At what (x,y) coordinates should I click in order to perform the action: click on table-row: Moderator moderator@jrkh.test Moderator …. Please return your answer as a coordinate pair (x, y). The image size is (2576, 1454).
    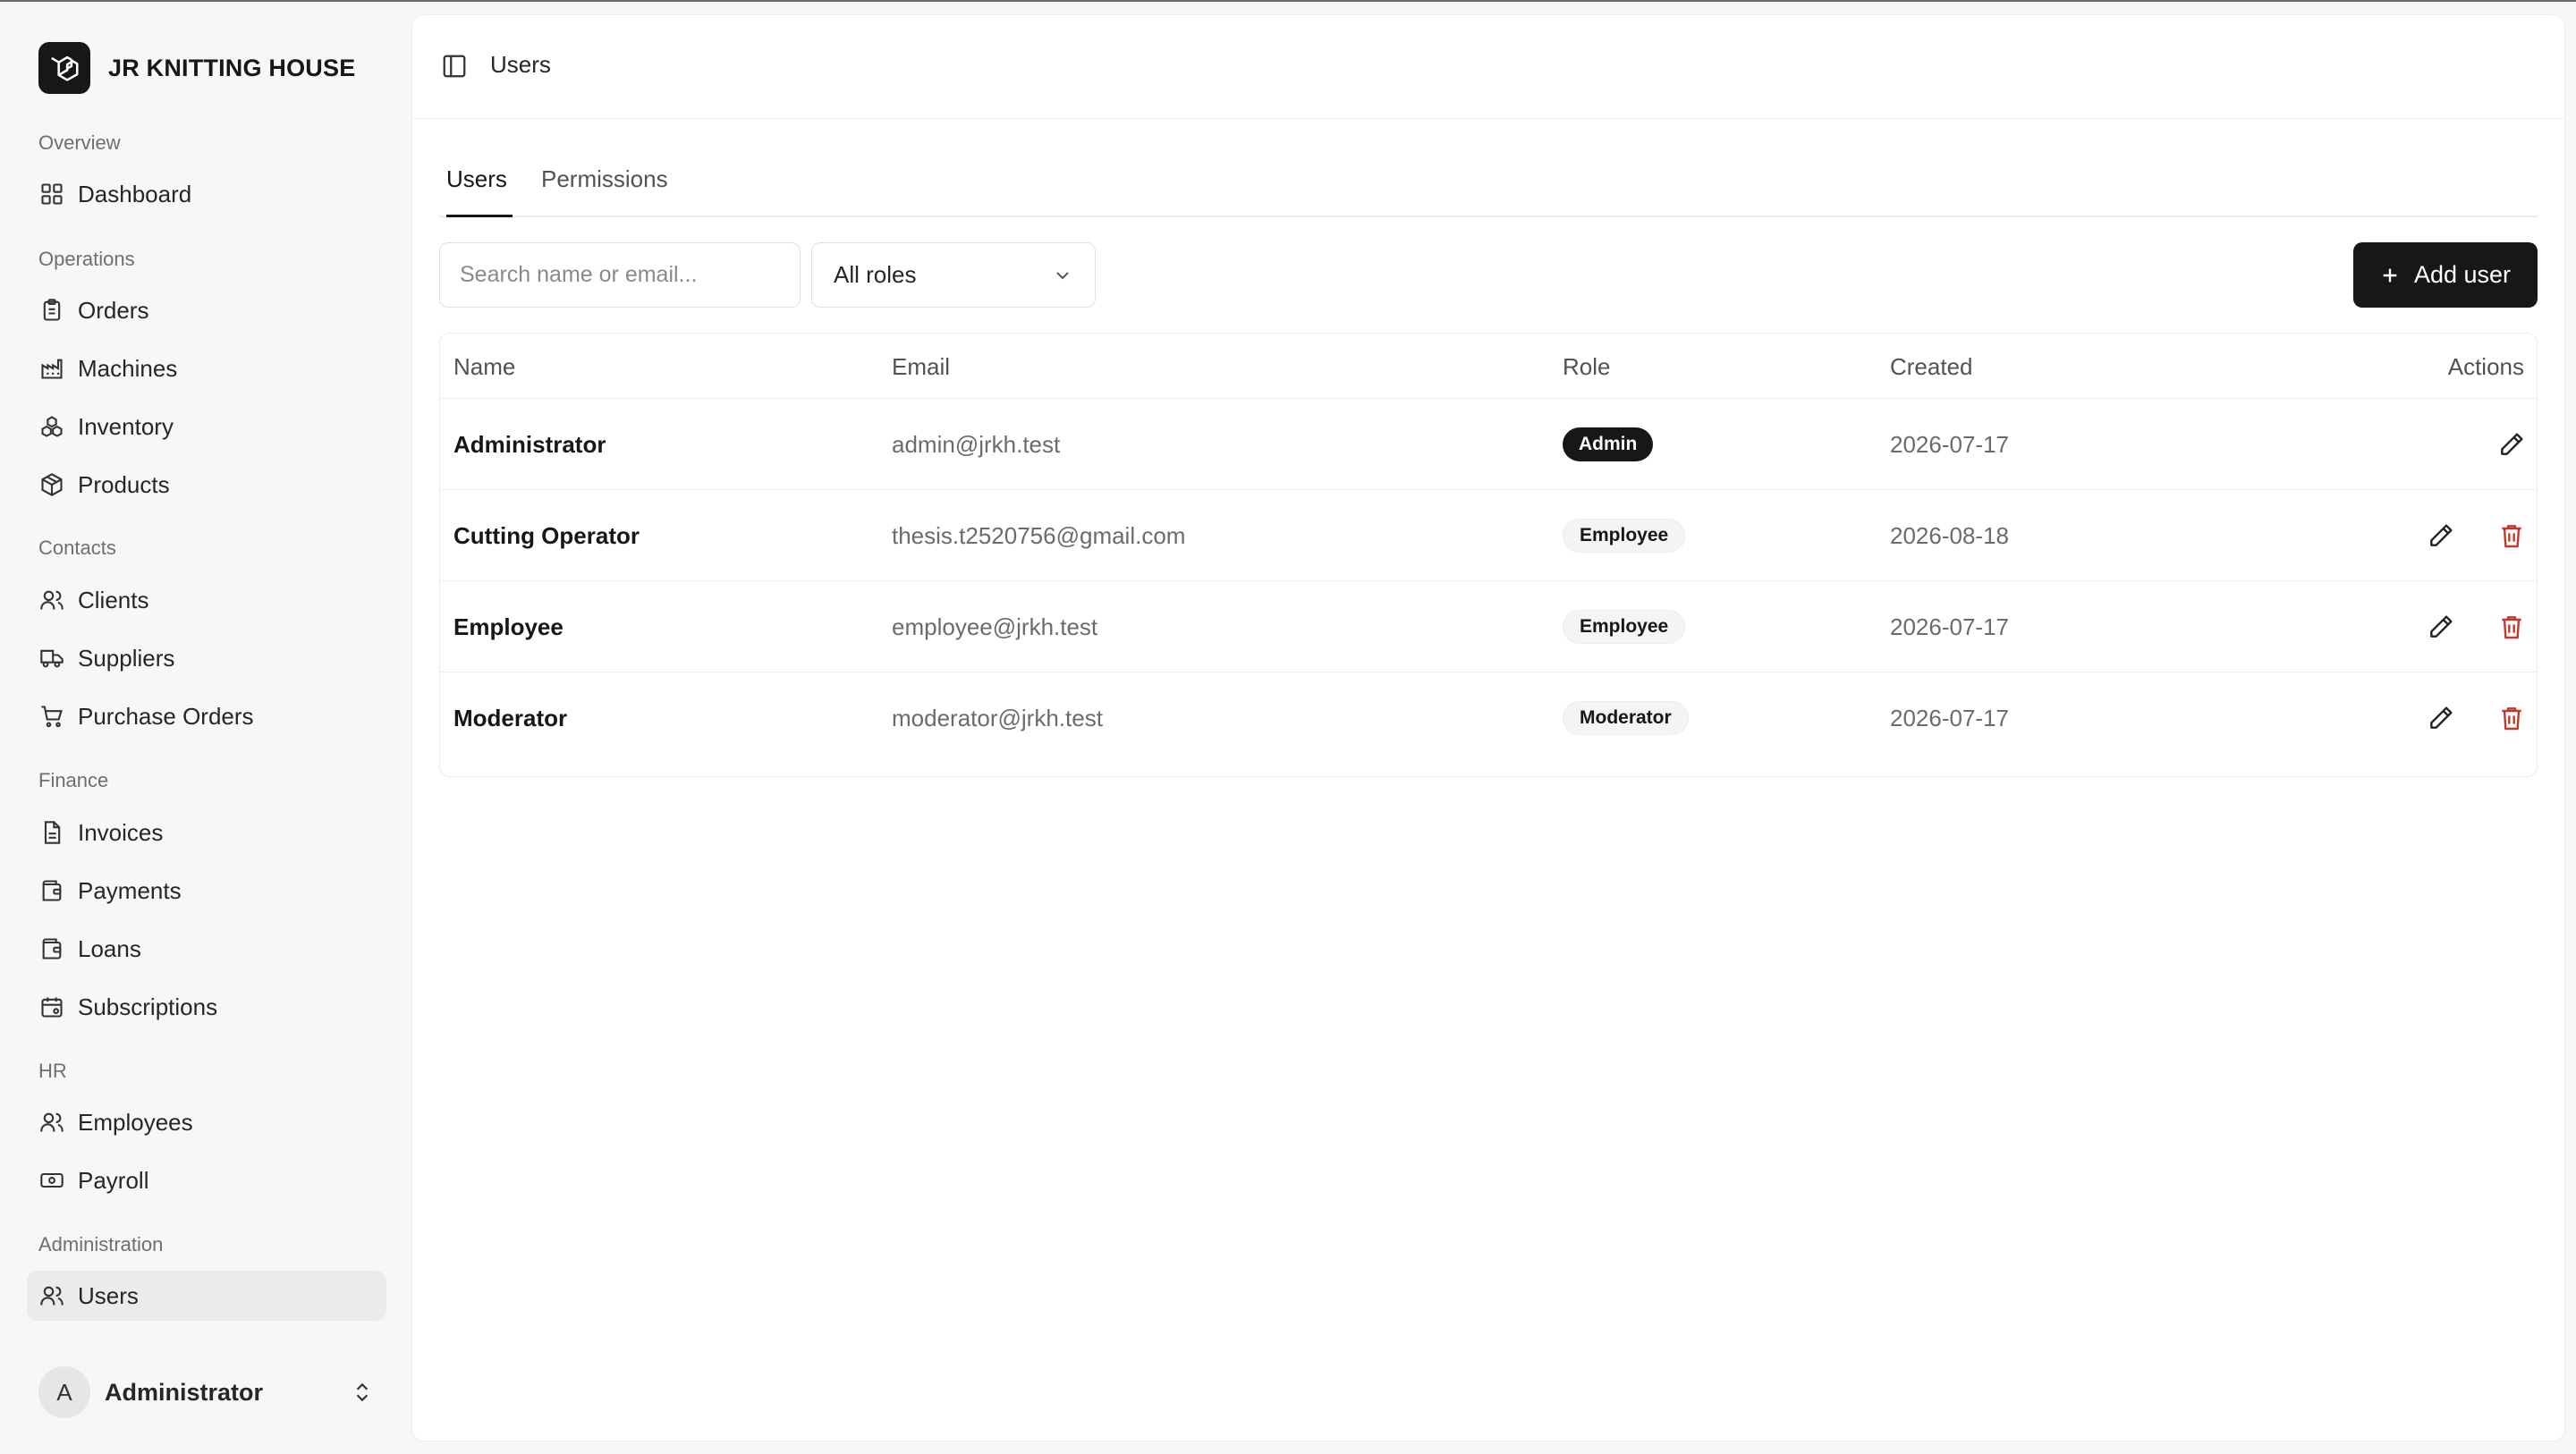
    Looking at the image, I should click on (1488, 718).